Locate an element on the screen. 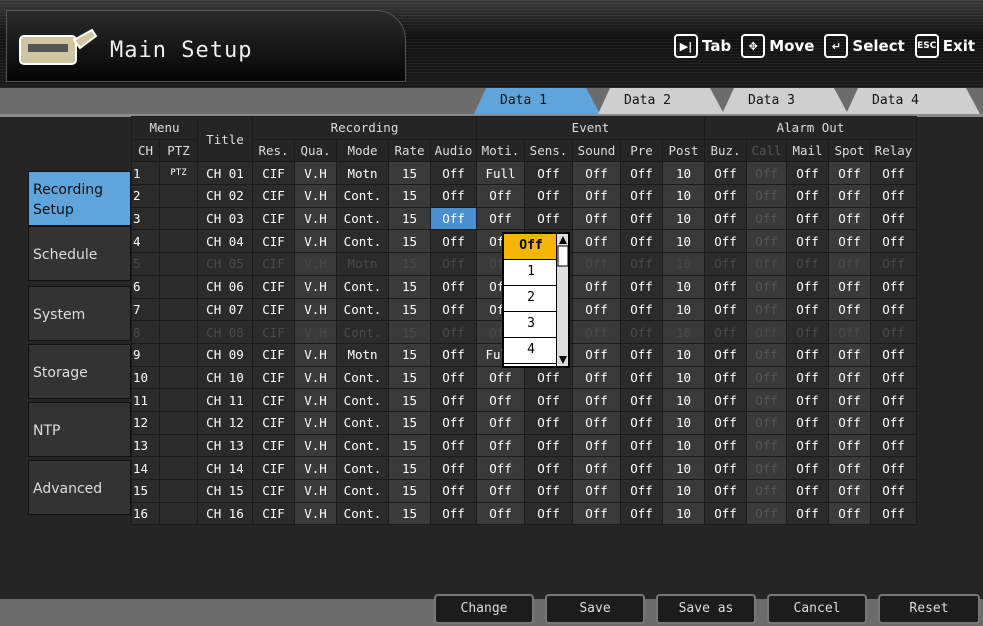 This screenshot has width=983, height=626. sidebar-item-advanced: Advanced is located at coordinates (79, 487).